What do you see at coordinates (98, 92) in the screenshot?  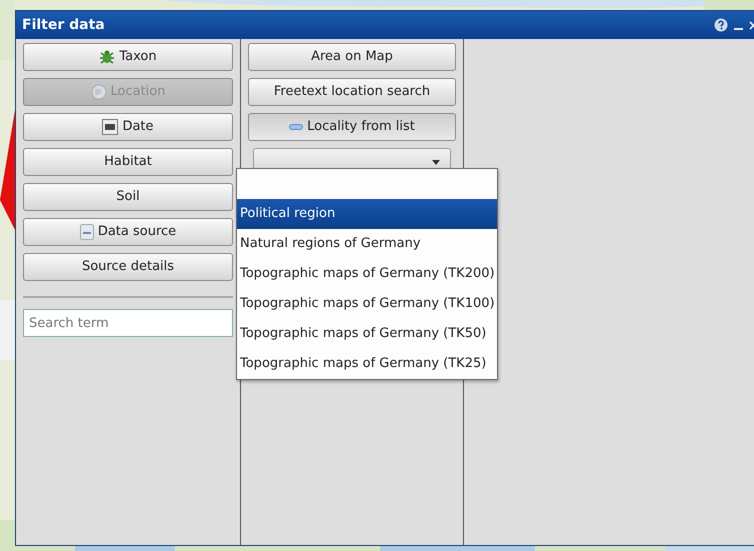 I see `globe-icon` at bounding box center [98, 92].